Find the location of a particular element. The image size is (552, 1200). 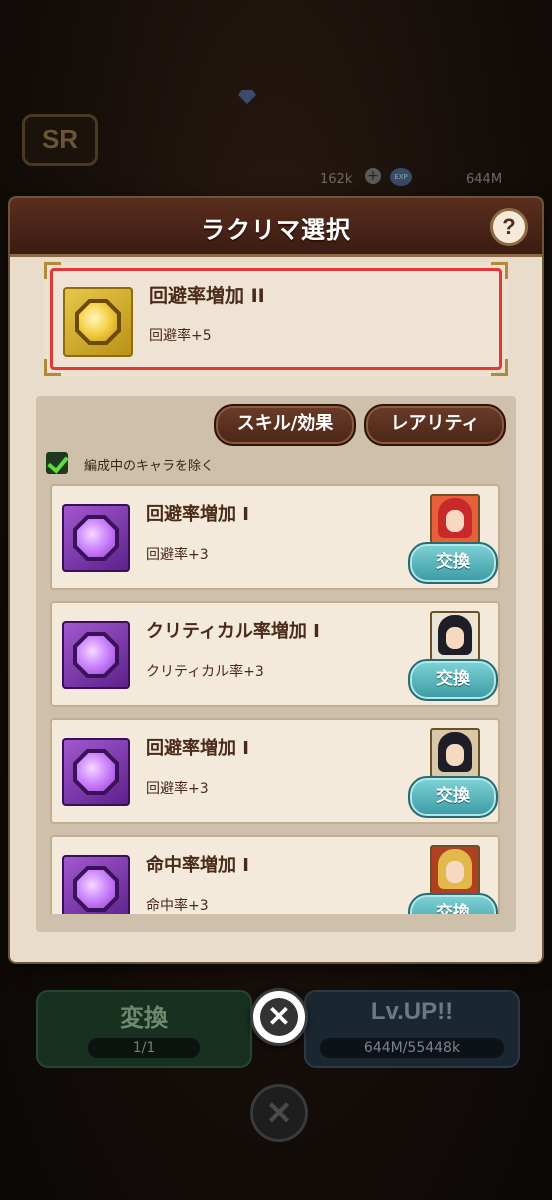

selected-lacrima-effect: 回避率+5 is located at coordinates (180, 336).